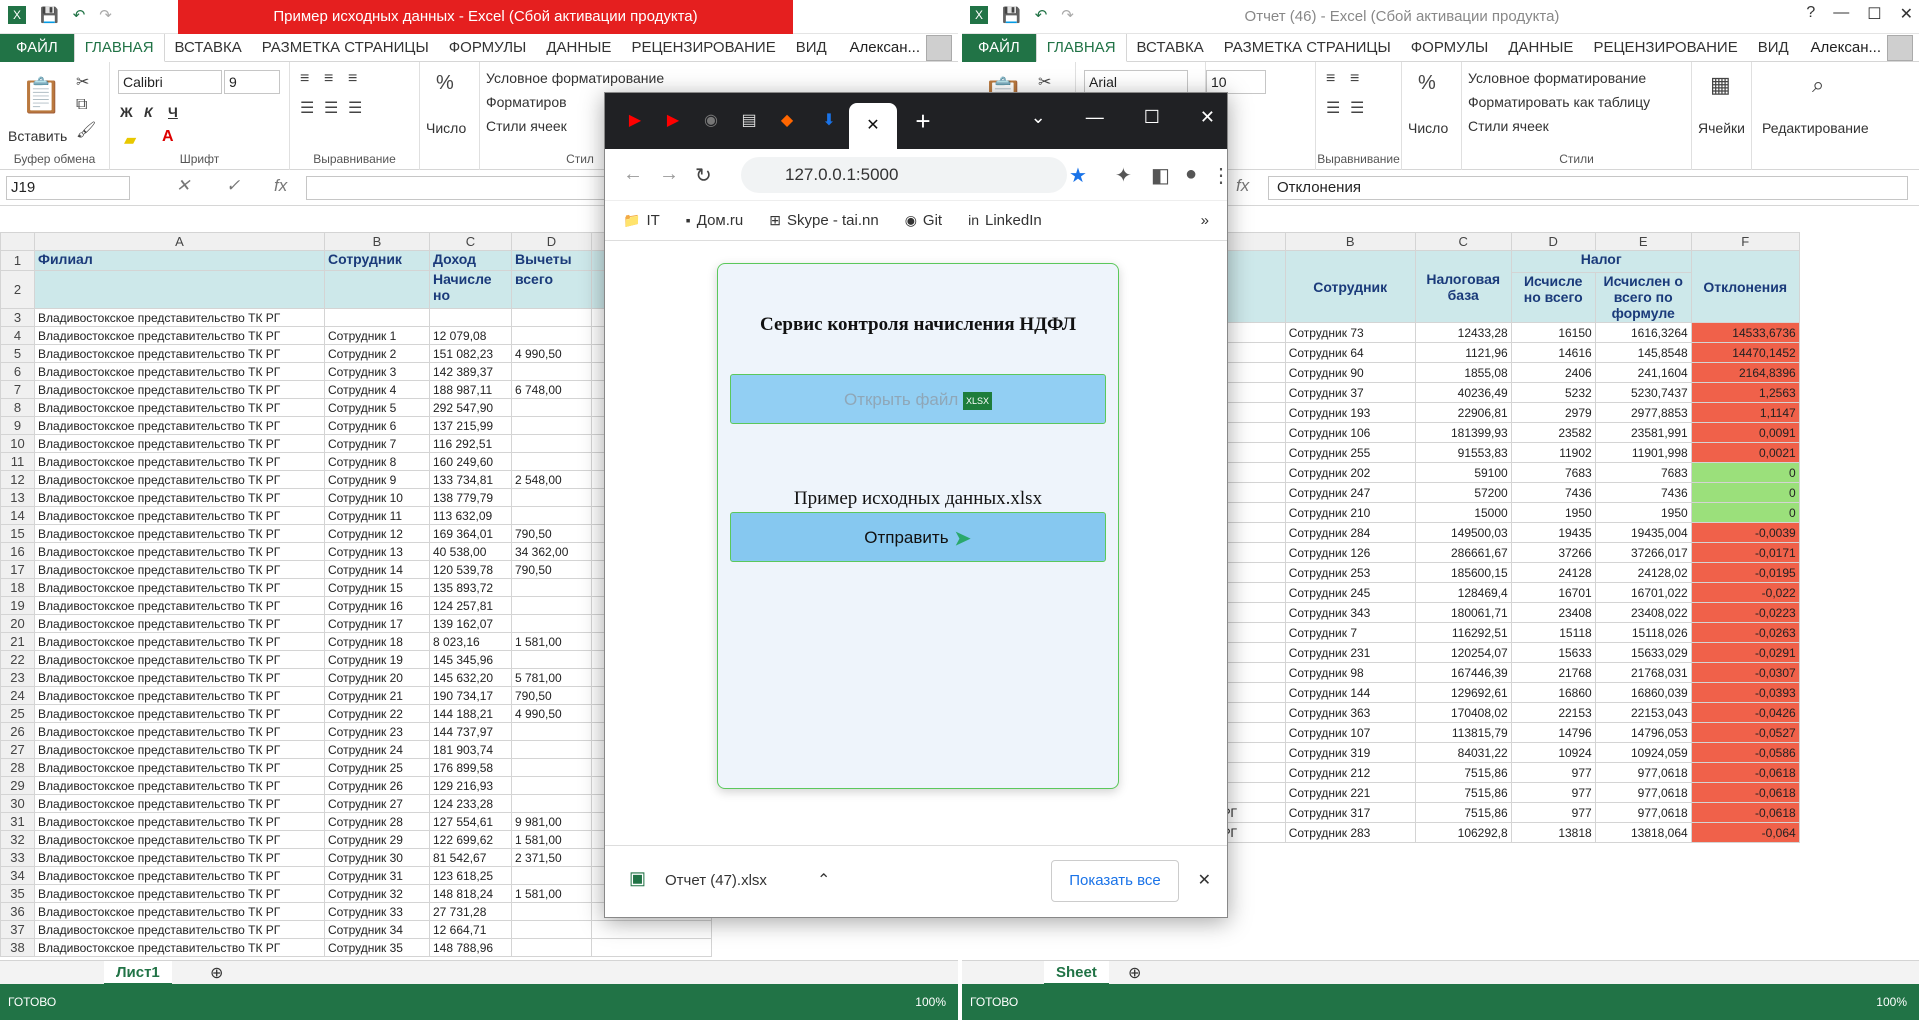  I want to click on header-deductions-total: всего, so click(551, 289).